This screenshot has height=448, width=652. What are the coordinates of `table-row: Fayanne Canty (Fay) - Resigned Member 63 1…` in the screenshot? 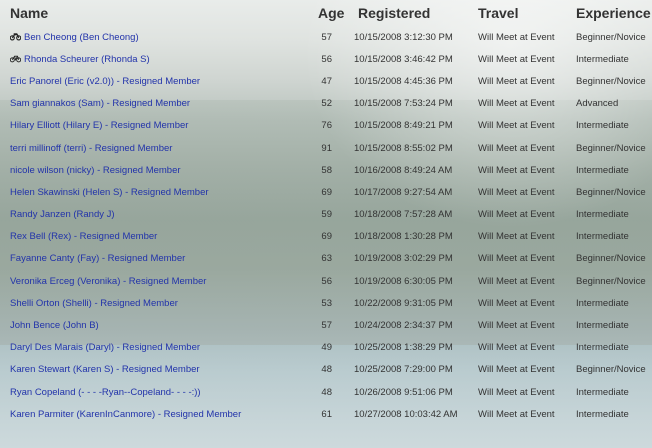 It's located at (326, 259).